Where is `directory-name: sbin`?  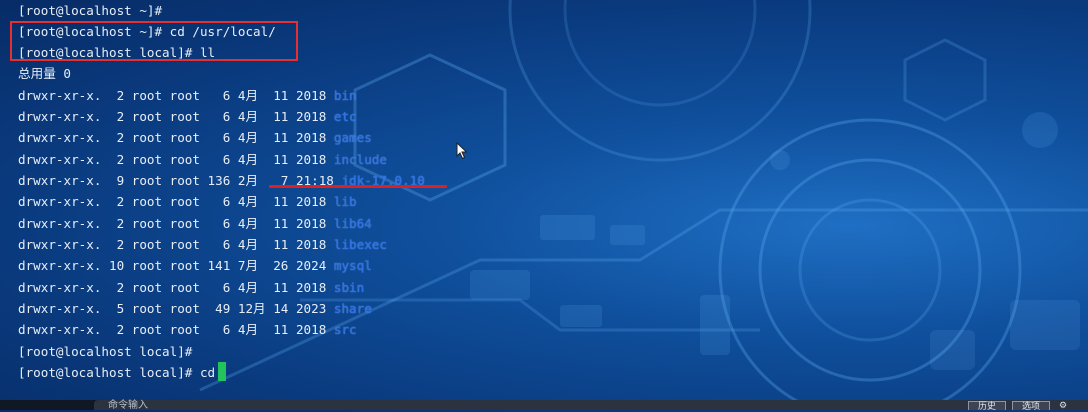 directory-name: sbin is located at coordinates (349, 287).